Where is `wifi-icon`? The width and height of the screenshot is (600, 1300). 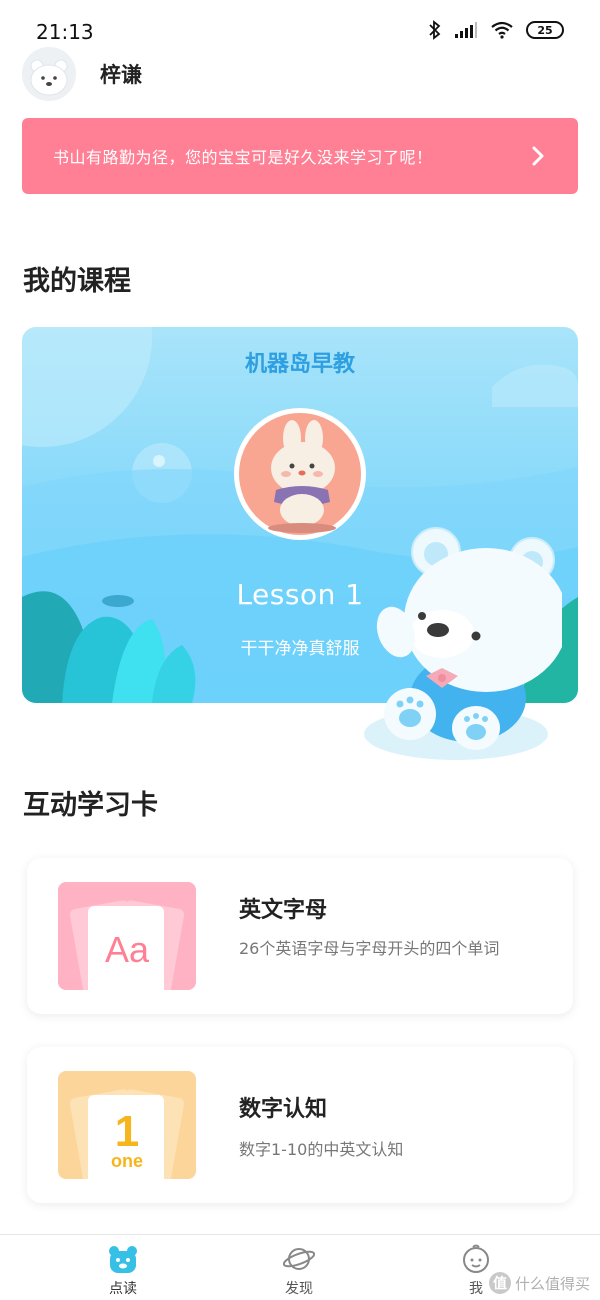 wifi-icon is located at coordinates (502, 30).